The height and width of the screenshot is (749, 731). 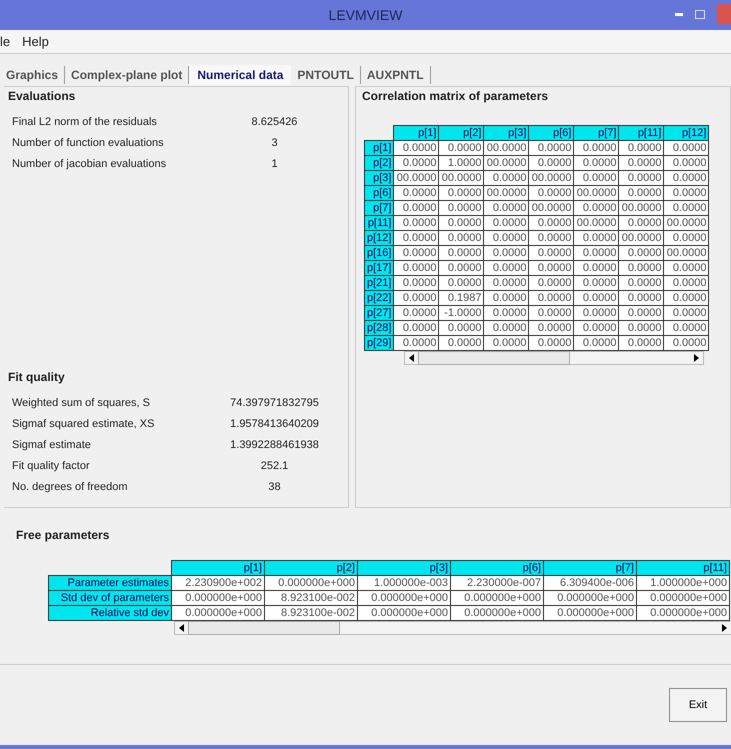 What do you see at coordinates (240, 75) in the screenshot?
I see `tab: Numerical data` at bounding box center [240, 75].